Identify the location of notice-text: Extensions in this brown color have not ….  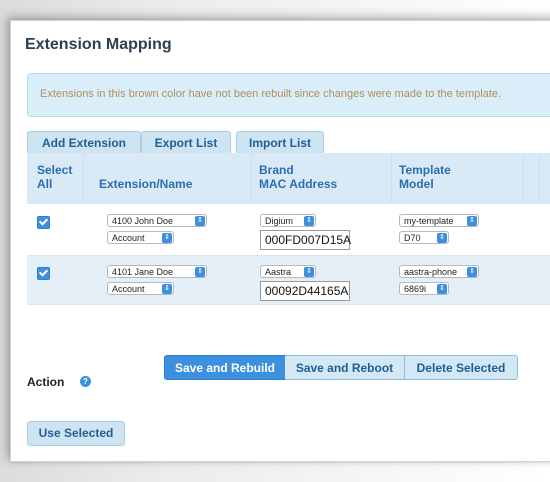
(271, 94).